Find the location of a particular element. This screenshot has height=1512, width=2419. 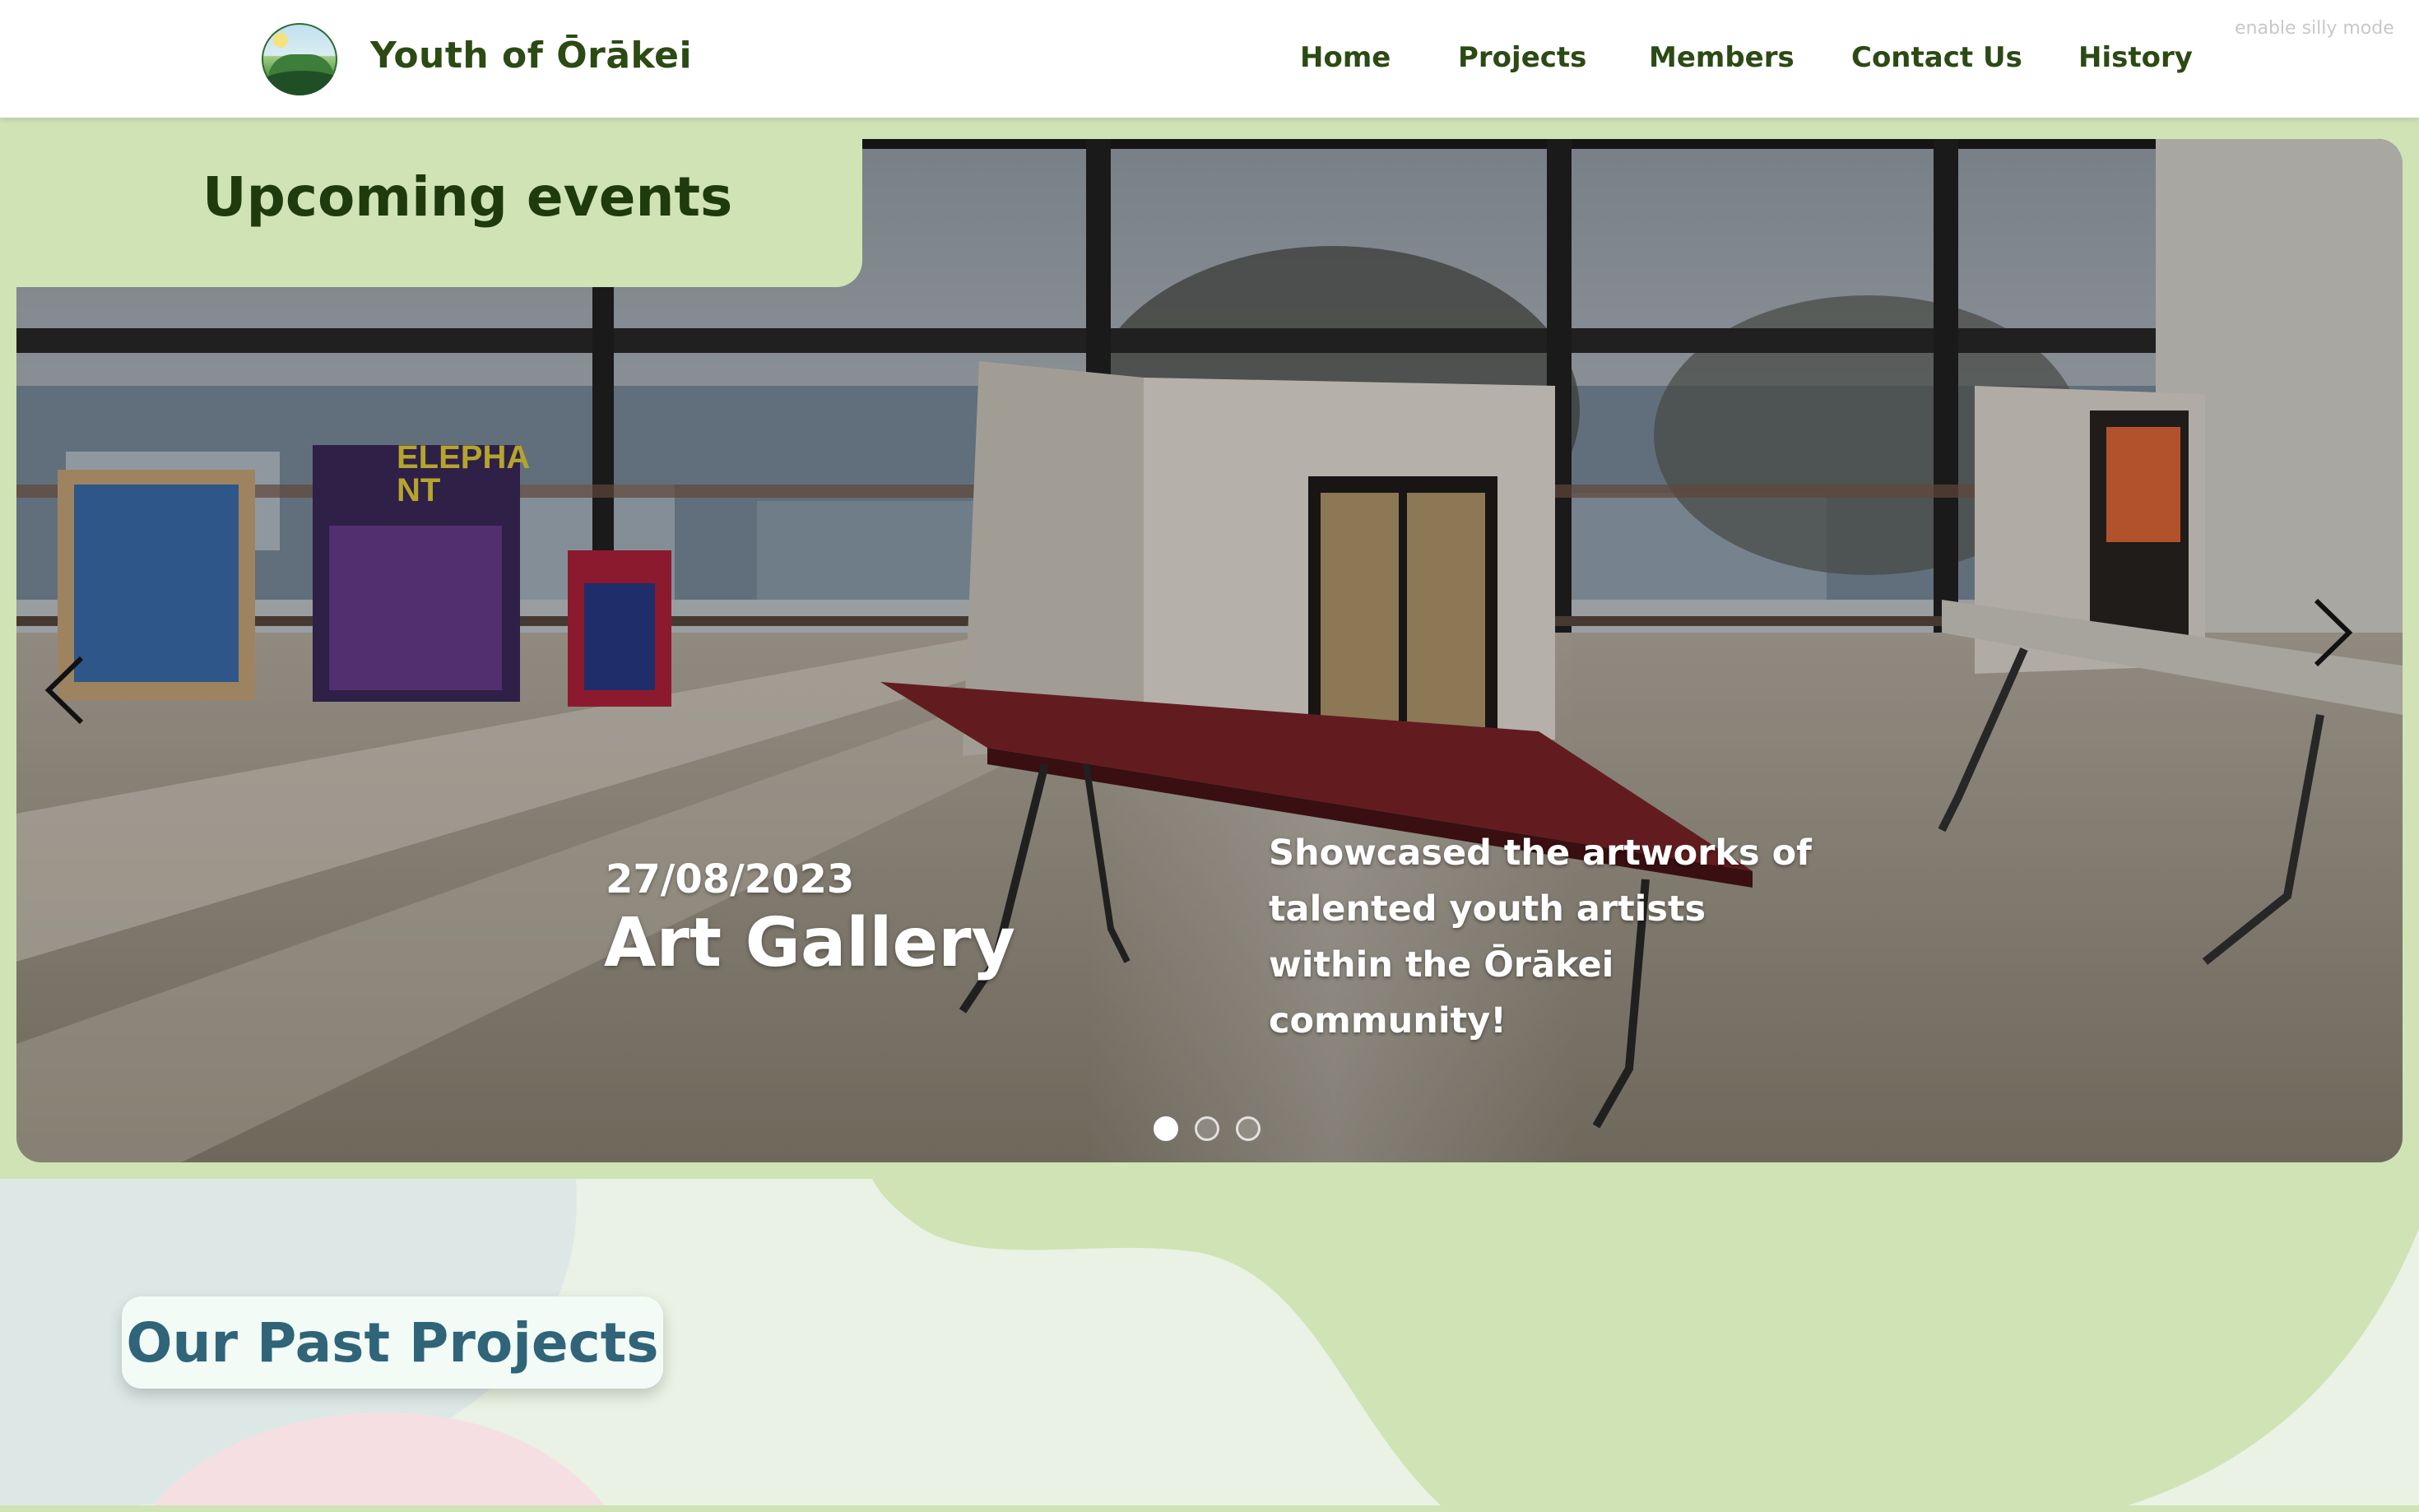

nav-home: Home is located at coordinates (1345, 57).